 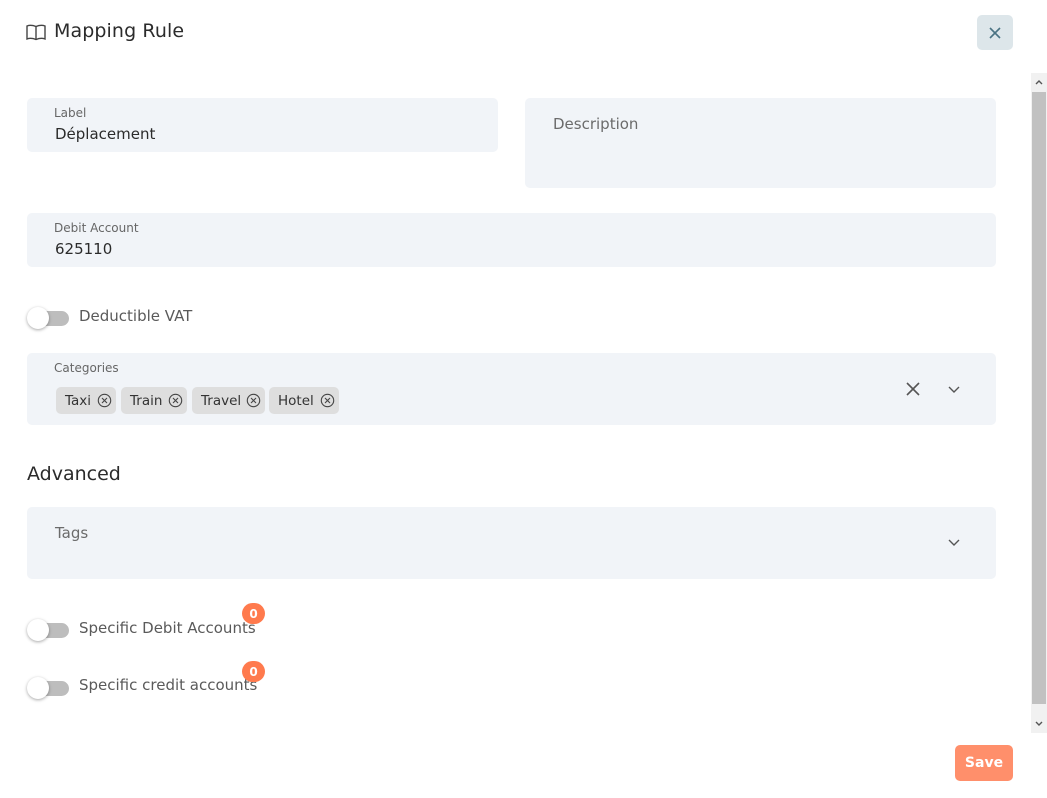 What do you see at coordinates (262, 125) in the screenshot?
I see `label-field: Label Déplacement` at bounding box center [262, 125].